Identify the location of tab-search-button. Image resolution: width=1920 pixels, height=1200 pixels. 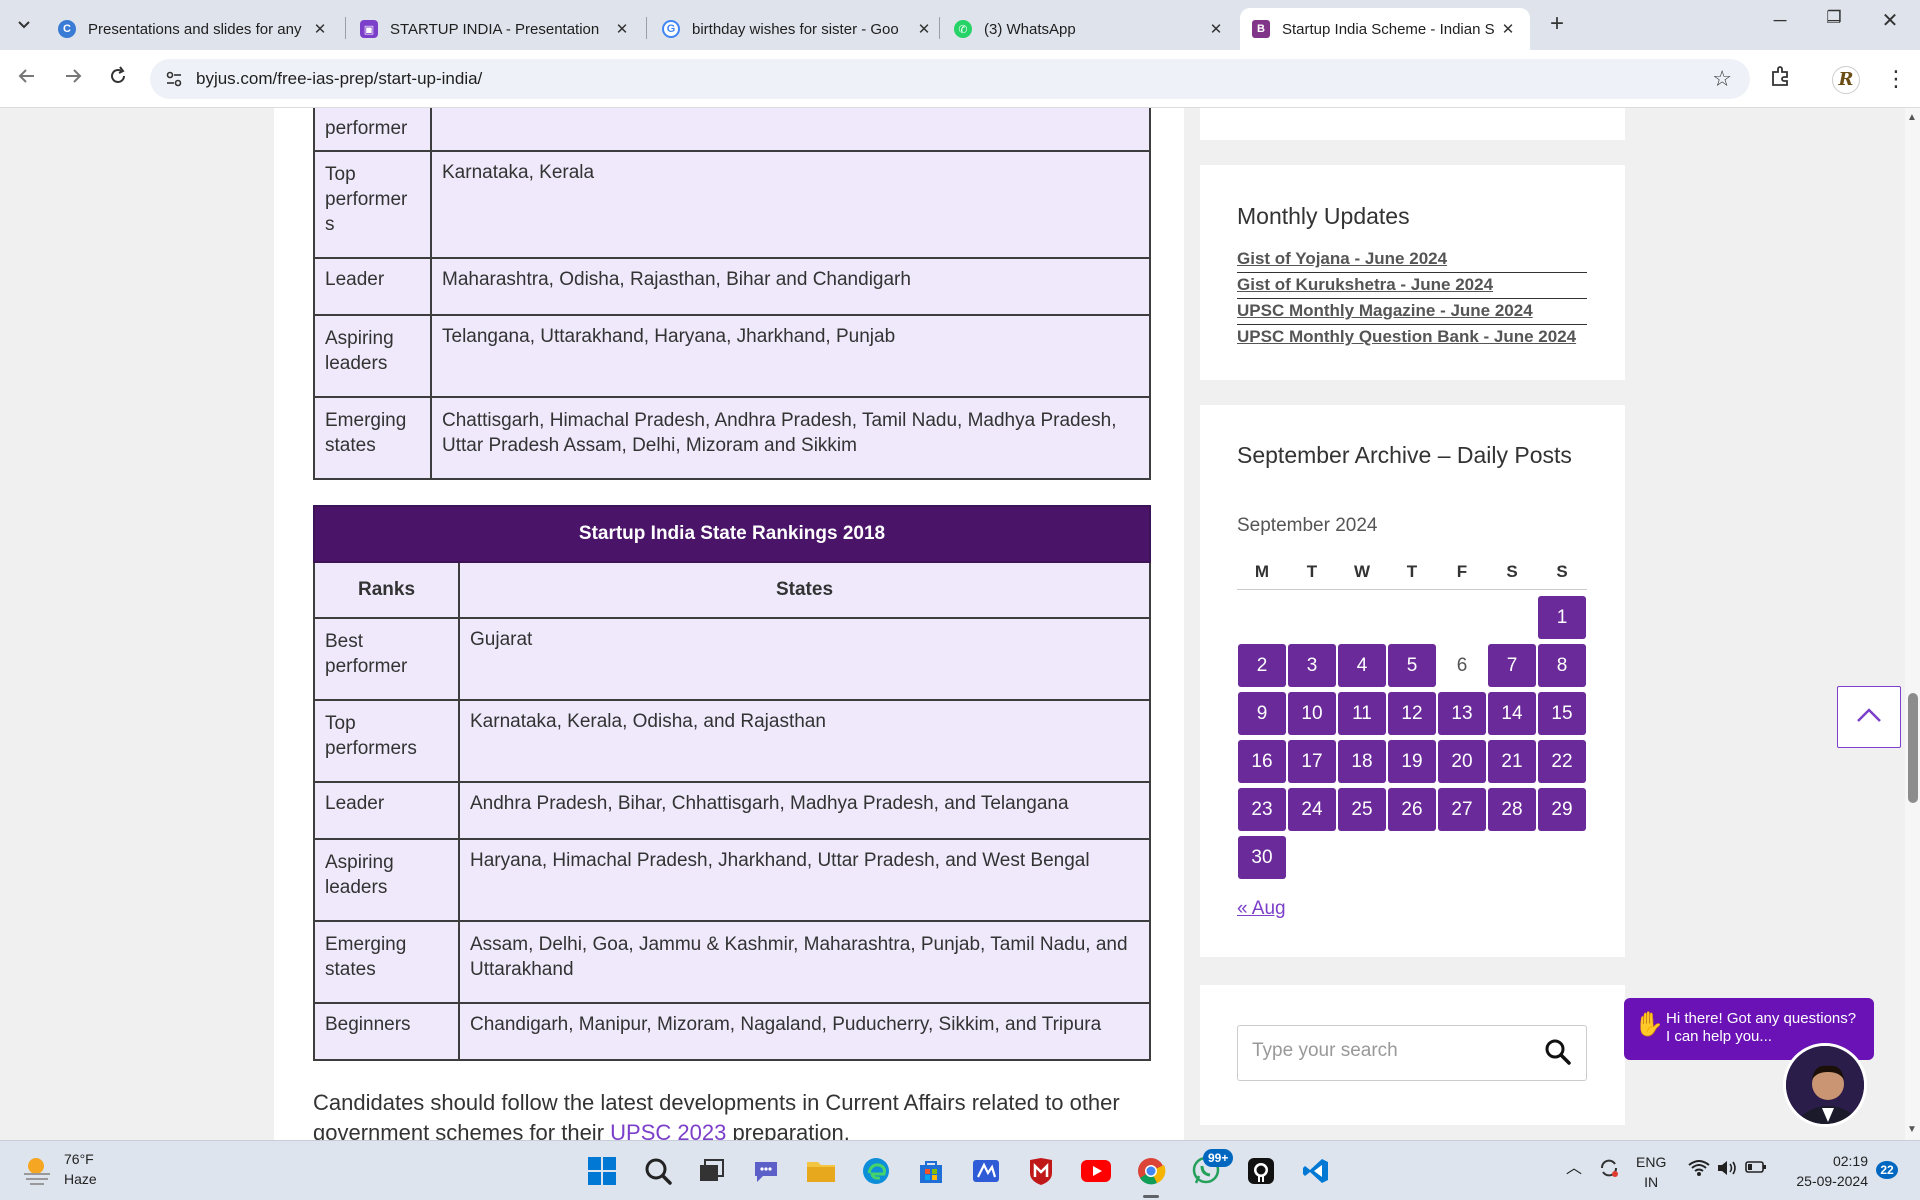
(24, 25).